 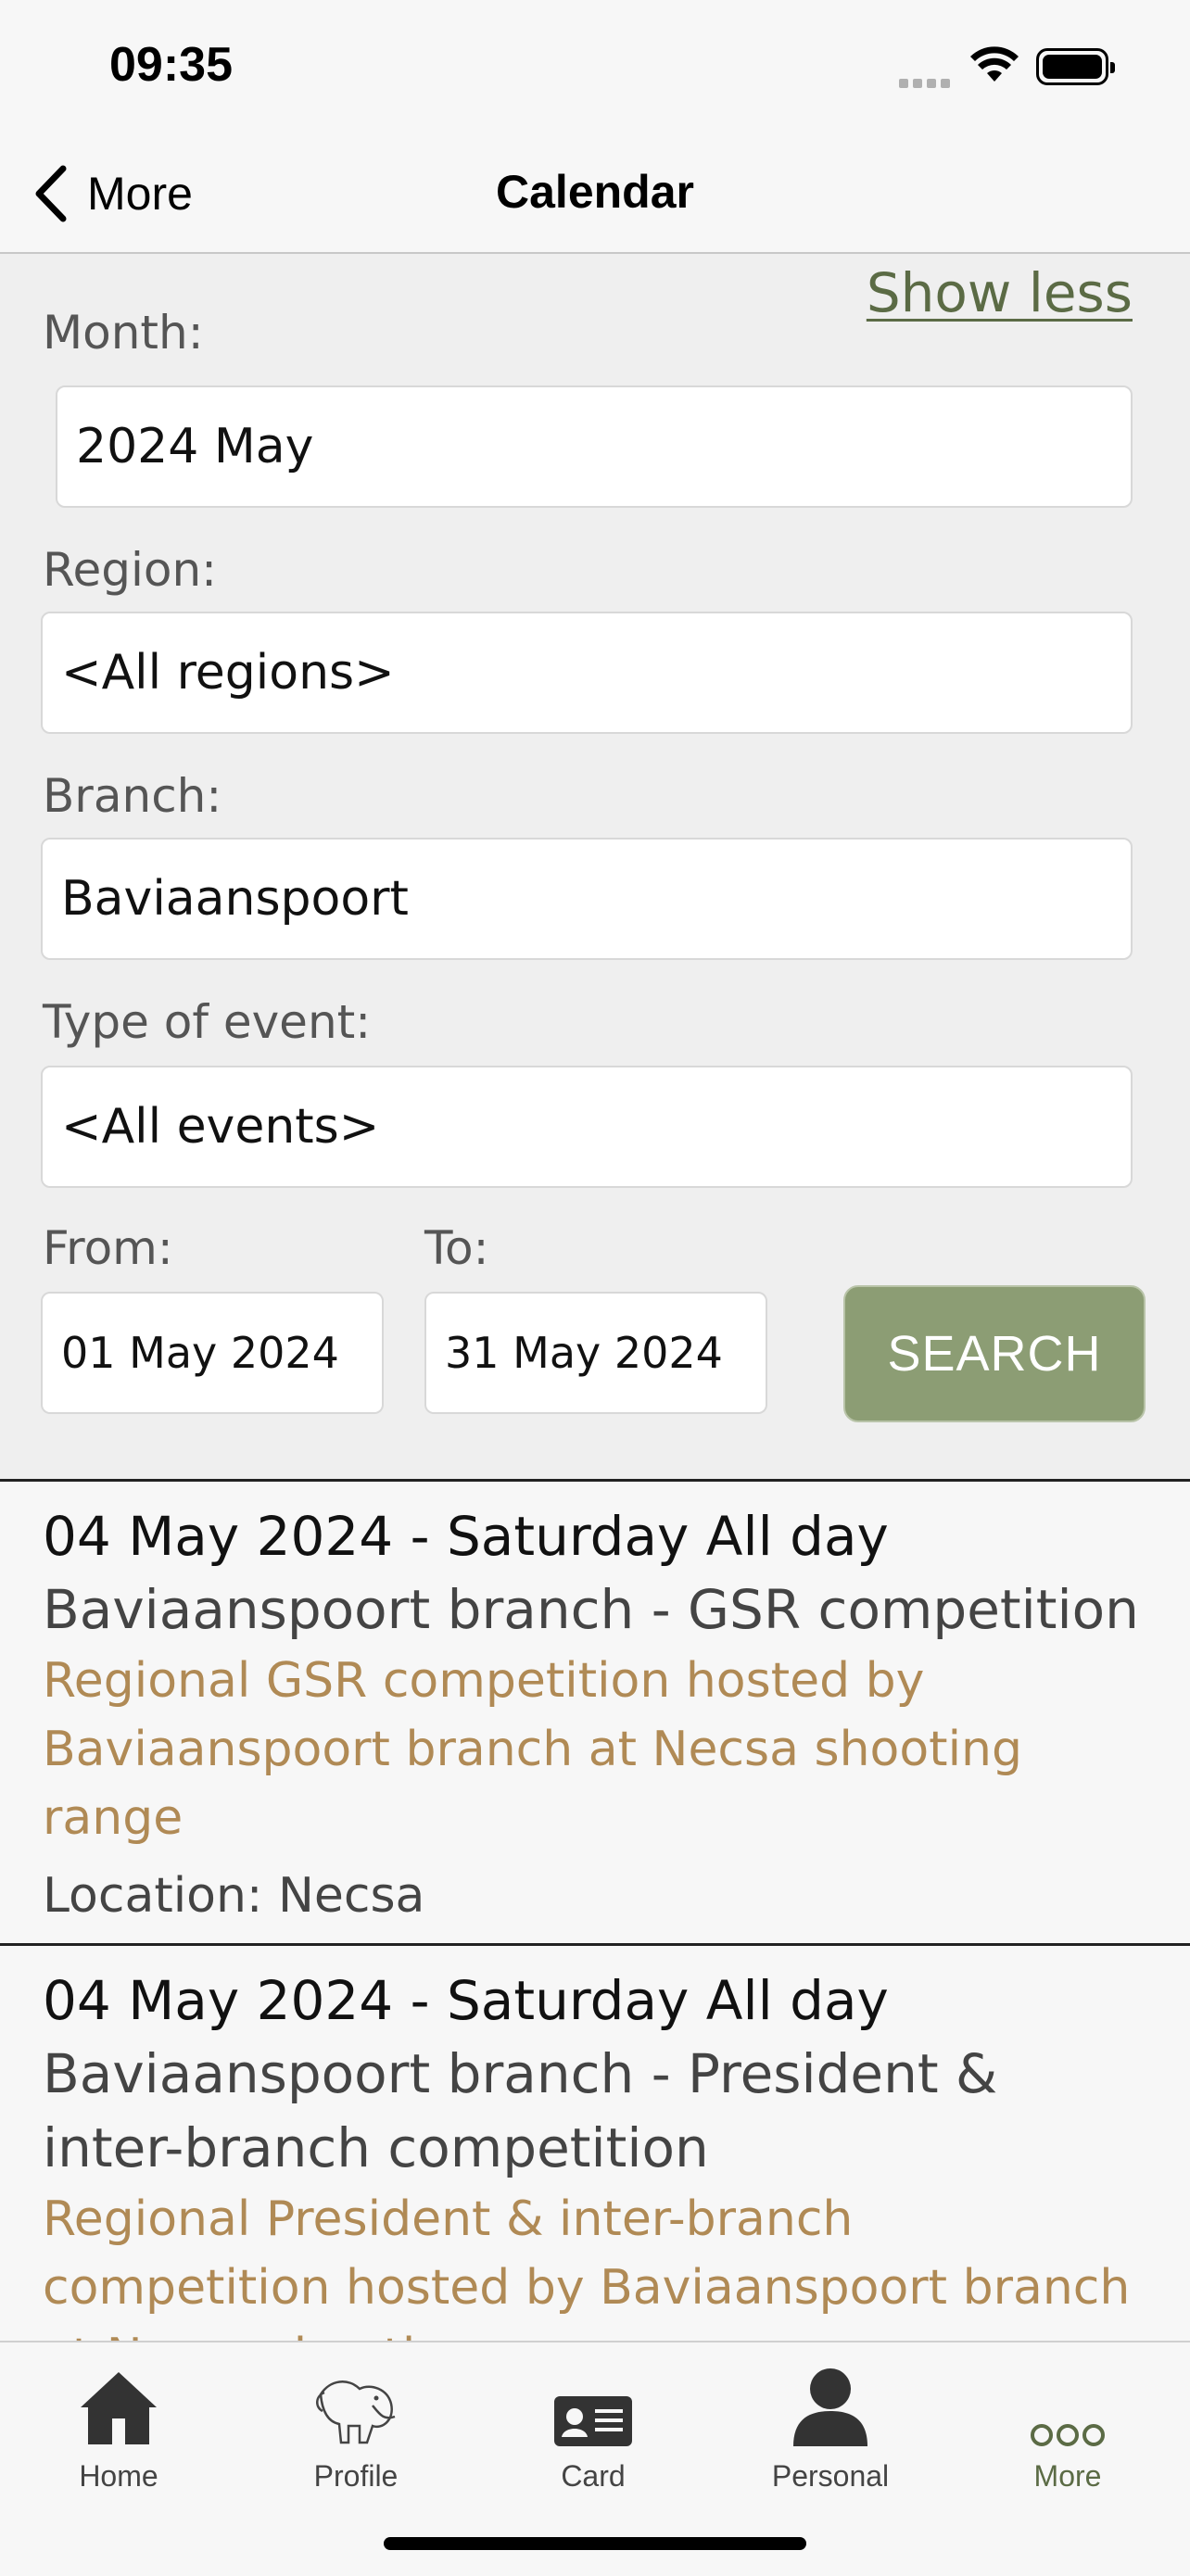 I want to click on tab-label: Home, so click(x=118, y=2476).